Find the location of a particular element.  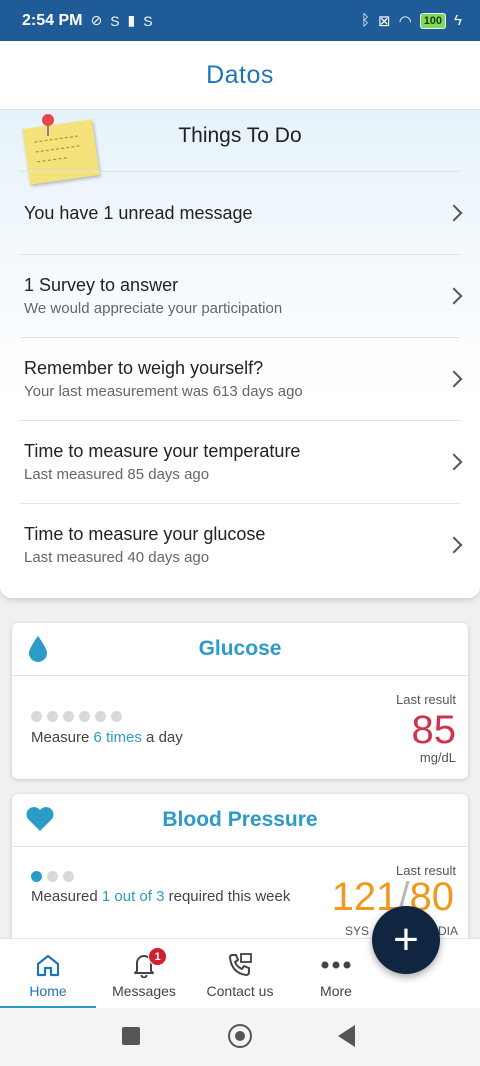

bp-progress-dots is located at coordinates (52, 876).